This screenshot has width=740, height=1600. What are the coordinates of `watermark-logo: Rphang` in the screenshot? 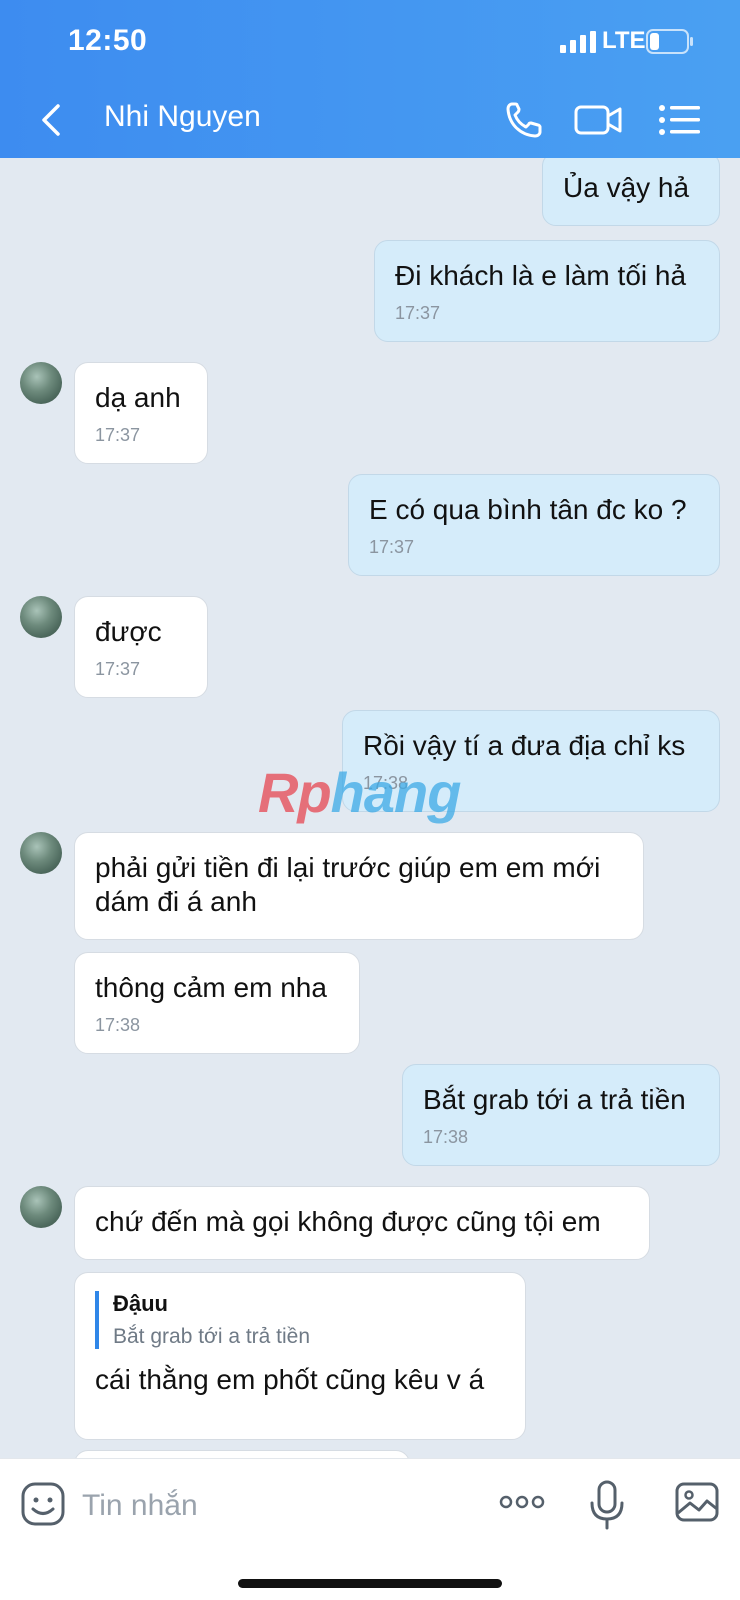 It's located at (359, 792).